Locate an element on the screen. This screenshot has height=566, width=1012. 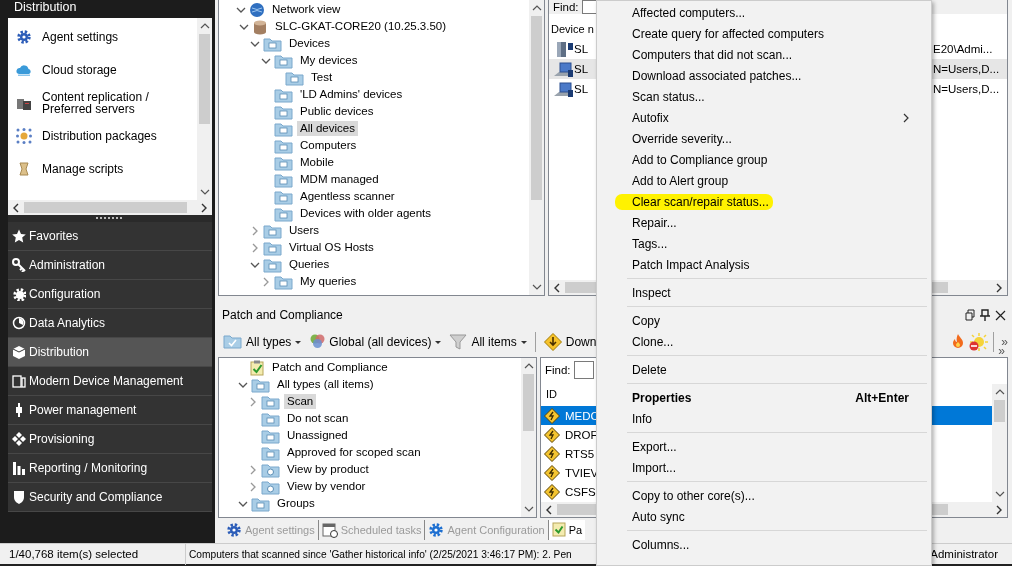
status-text: Administrator is located at coordinates (964, 554).